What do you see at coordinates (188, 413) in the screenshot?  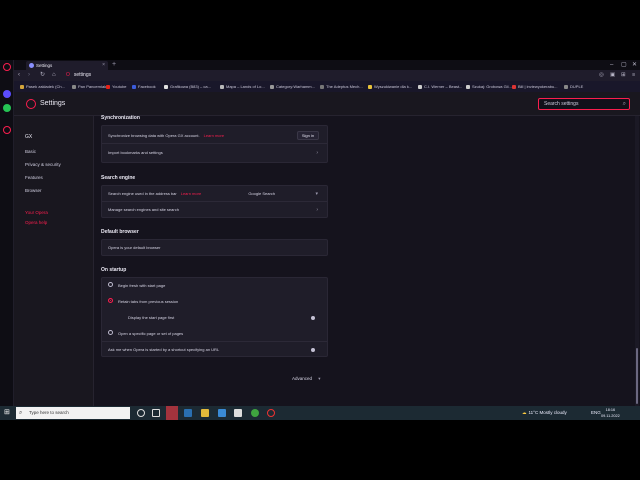 I see `steam-icon` at bounding box center [188, 413].